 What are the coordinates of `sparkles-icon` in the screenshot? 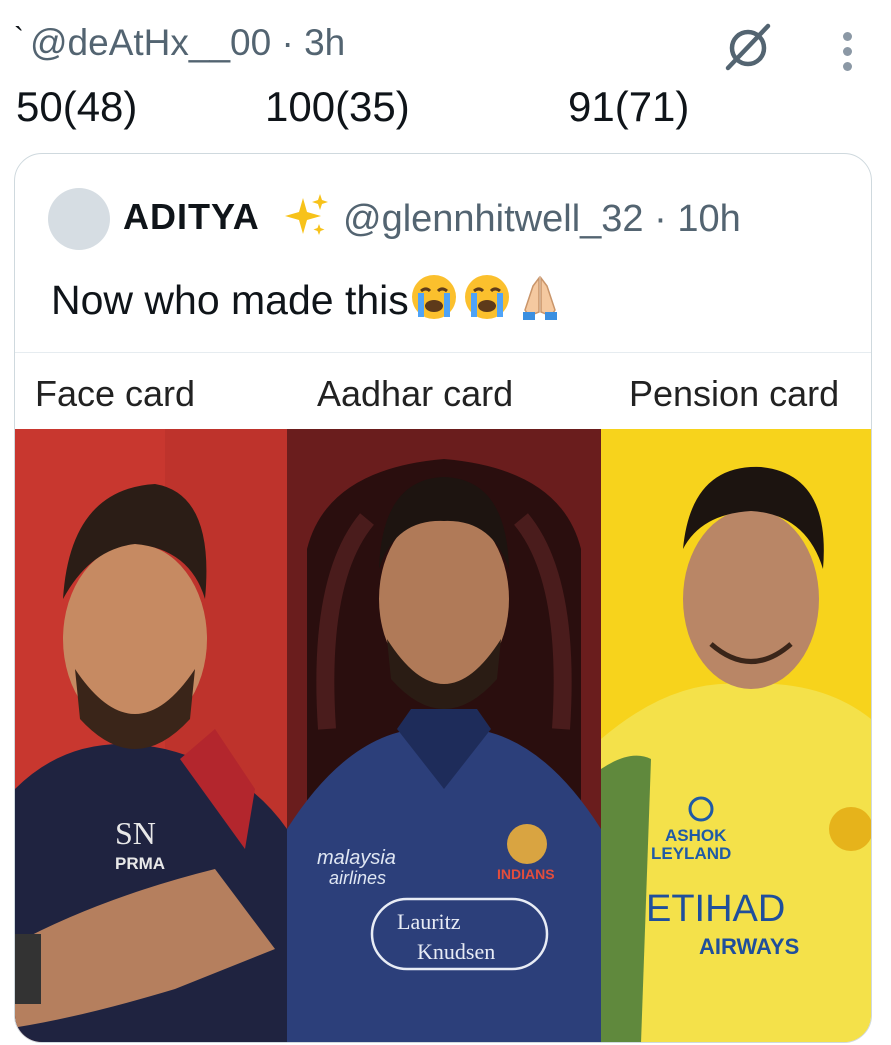 It's located at (306, 214).